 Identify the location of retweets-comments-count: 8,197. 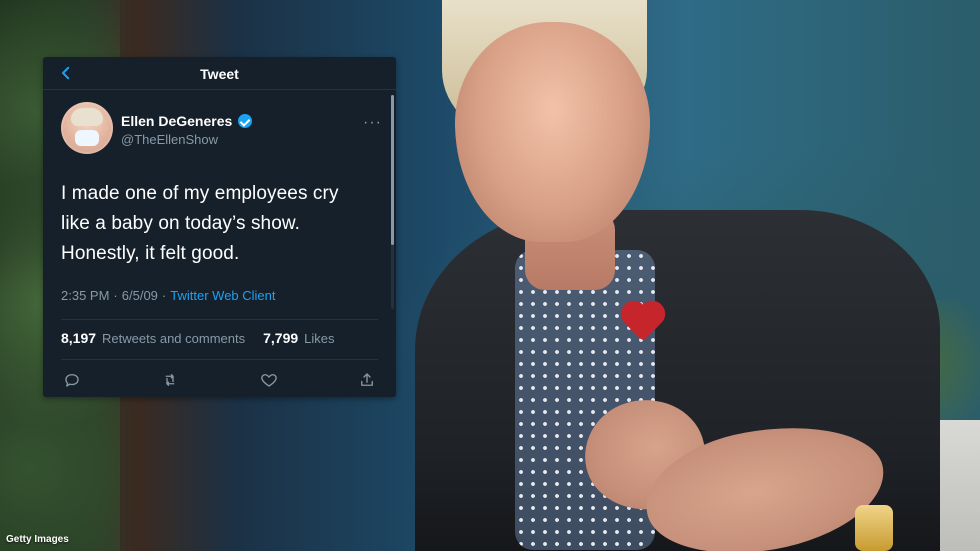
(78, 338).